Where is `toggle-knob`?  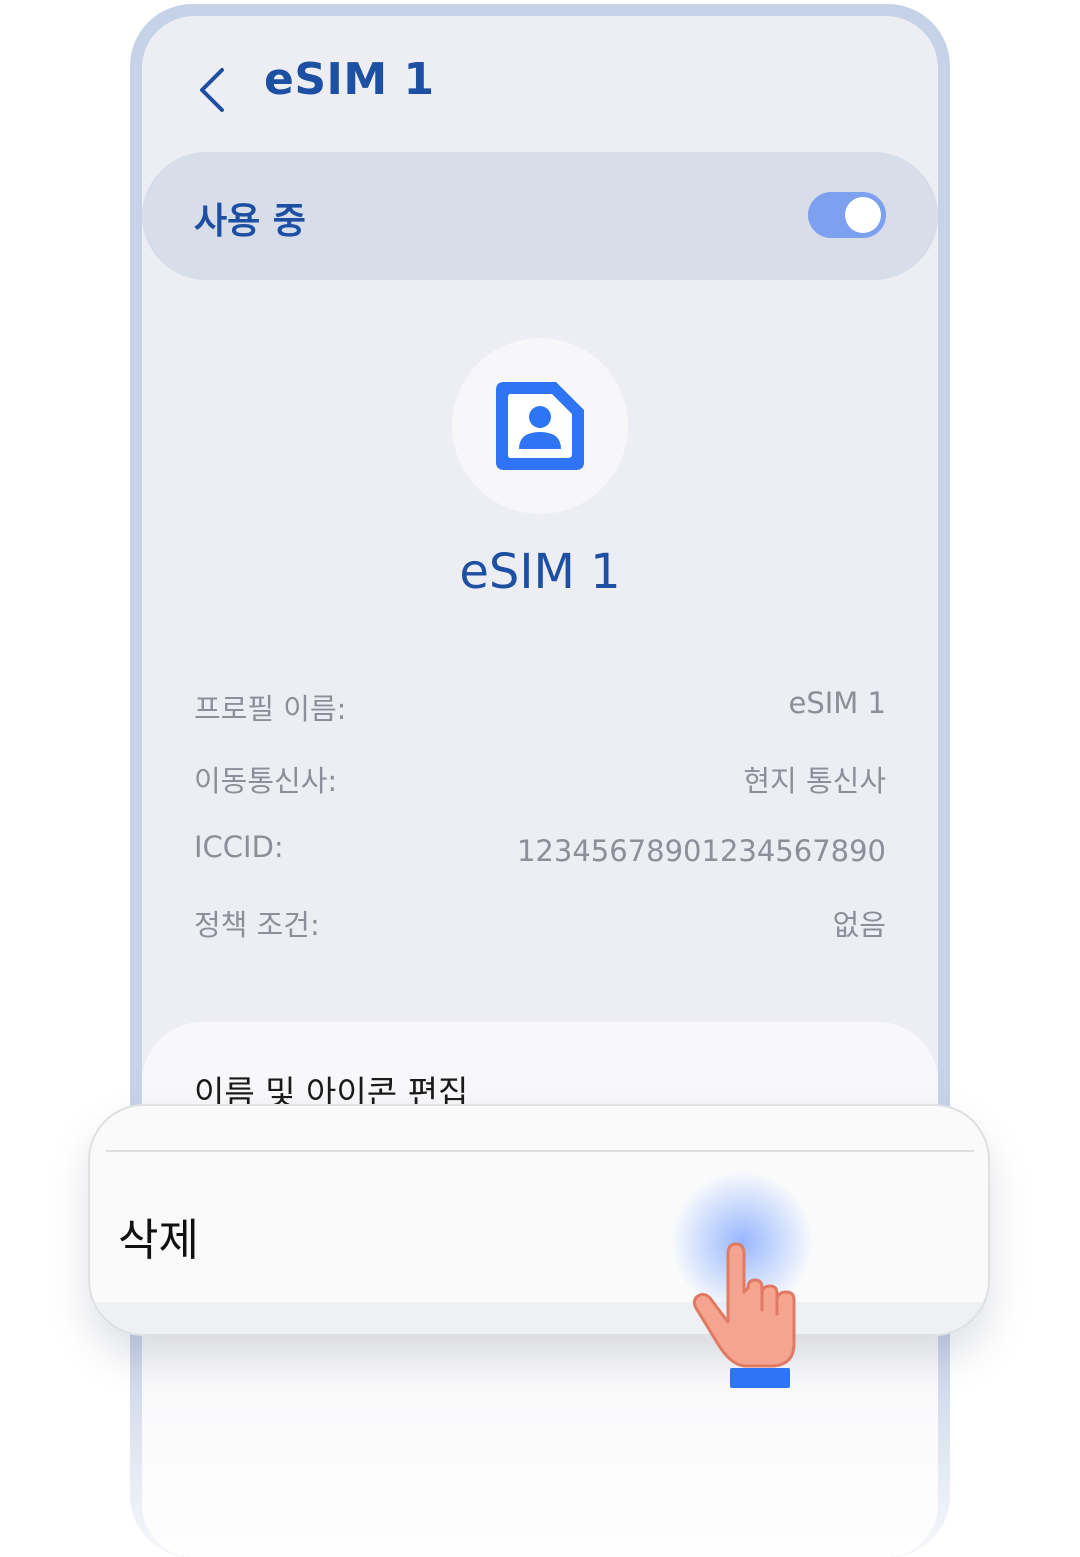 toggle-knob is located at coordinates (863, 215).